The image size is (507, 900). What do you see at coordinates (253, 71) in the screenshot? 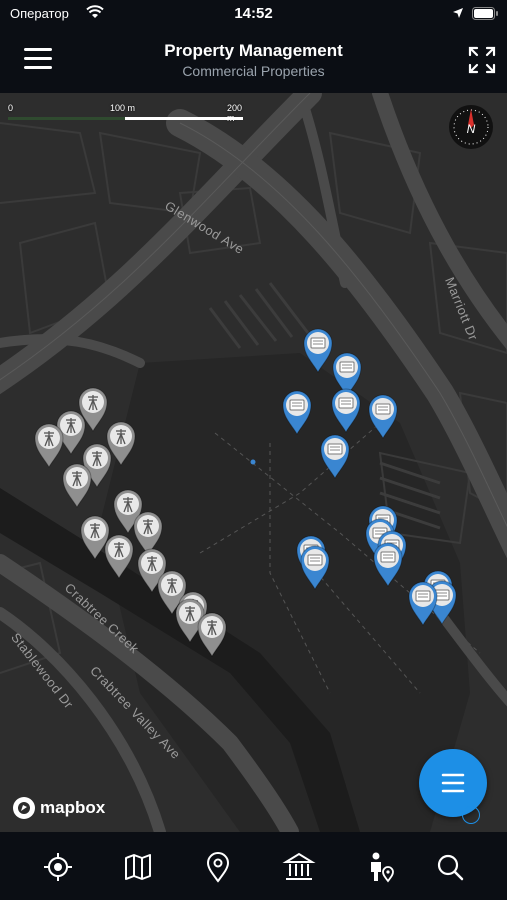
I see `page-subtitle: Commercial Properties` at bounding box center [253, 71].